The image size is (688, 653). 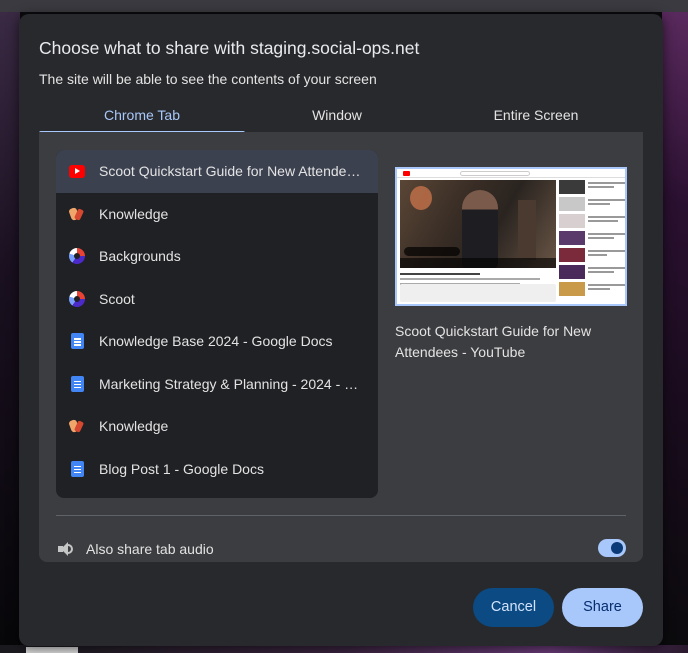 What do you see at coordinates (617, 548) in the screenshot?
I see `toggle-knob` at bounding box center [617, 548].